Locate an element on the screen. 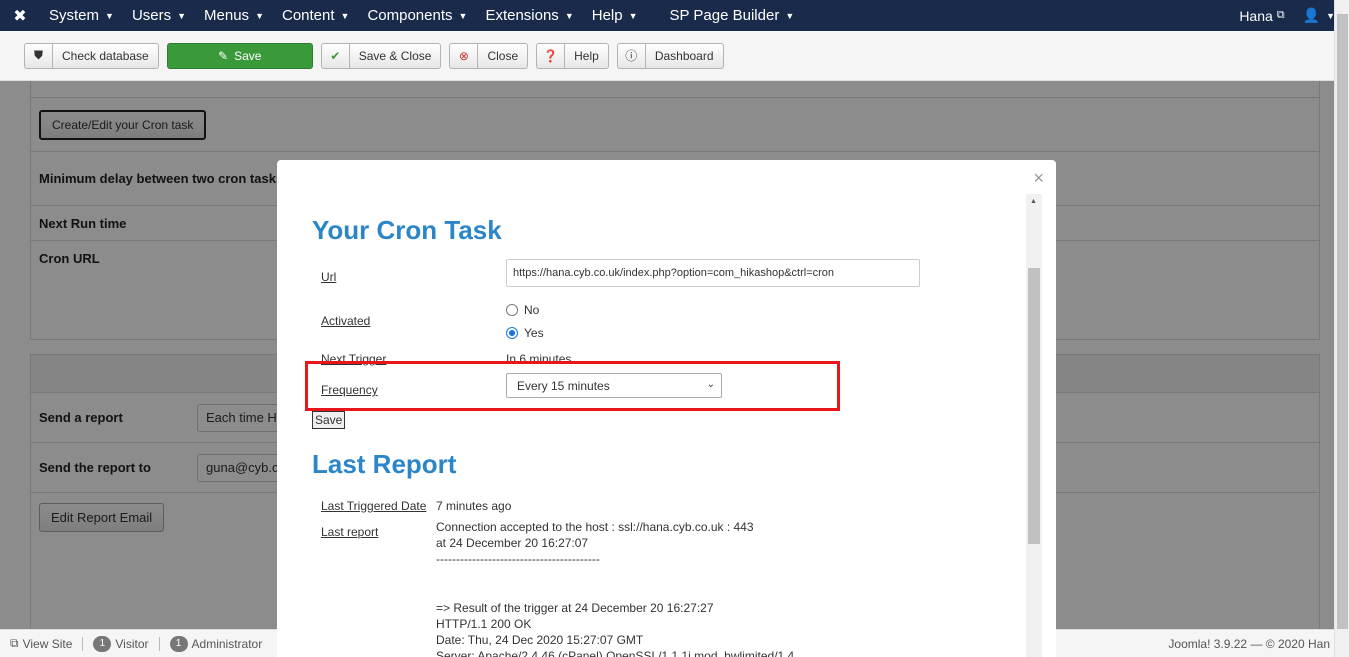 Image resolution: width=1349 pixels, height=657 pixels. question-icon: ❓ is located at coordinates (551, 55).